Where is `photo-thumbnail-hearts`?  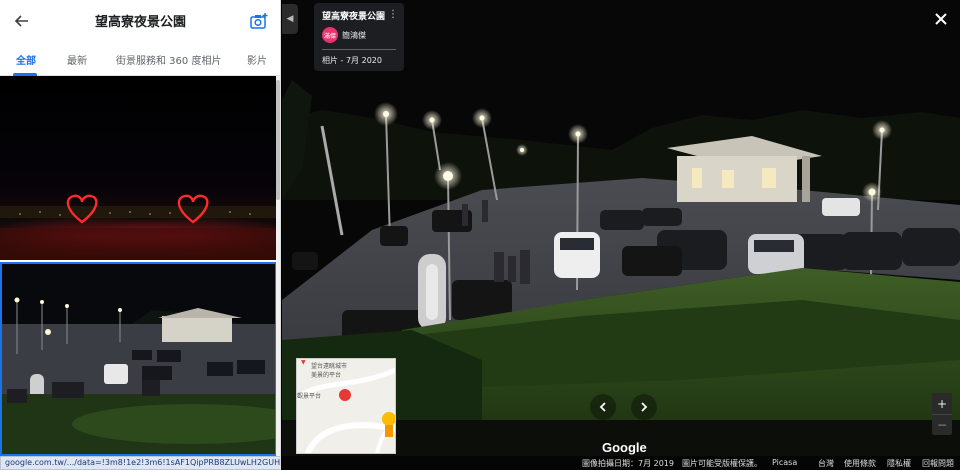
photo-thumbnail-hearts is located at coordinates (138, 168).